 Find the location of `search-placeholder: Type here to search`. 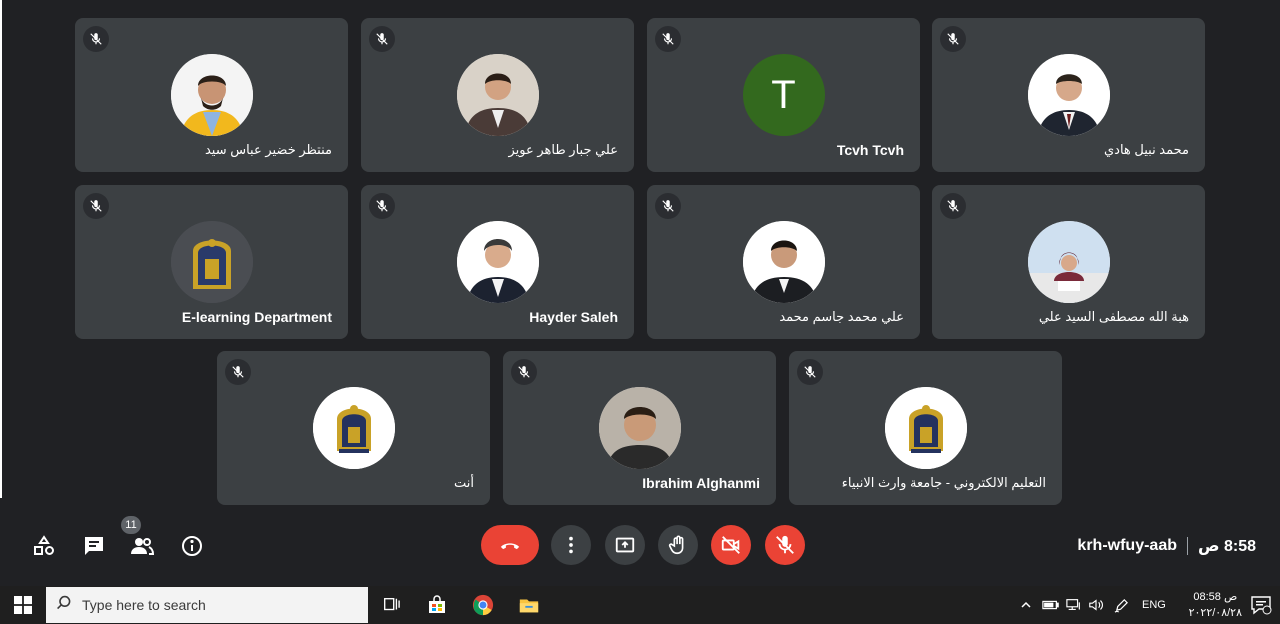

search-placeholder: Type here to search is located at coordinates (144, 605).